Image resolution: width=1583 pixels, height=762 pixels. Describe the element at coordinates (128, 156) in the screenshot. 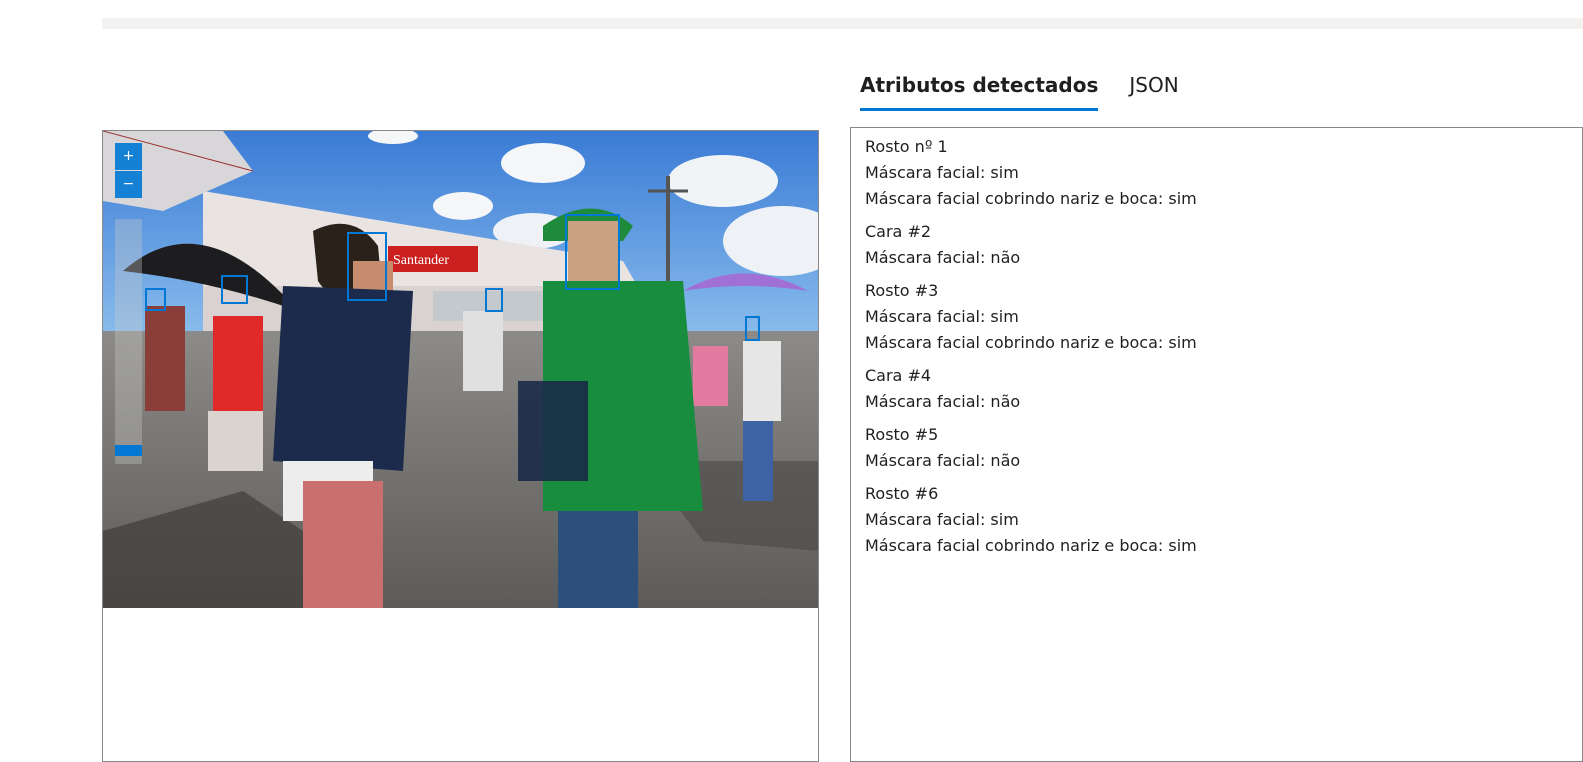

I see `zoom-in-button: +` at that location.